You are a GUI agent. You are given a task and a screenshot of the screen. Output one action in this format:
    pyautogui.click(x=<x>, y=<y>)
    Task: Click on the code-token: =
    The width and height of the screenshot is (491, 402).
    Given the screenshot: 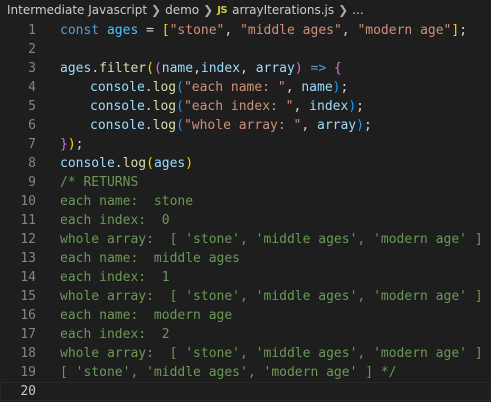 What is the action you would take?
    pyautogui.click(x=150, y=30)
    